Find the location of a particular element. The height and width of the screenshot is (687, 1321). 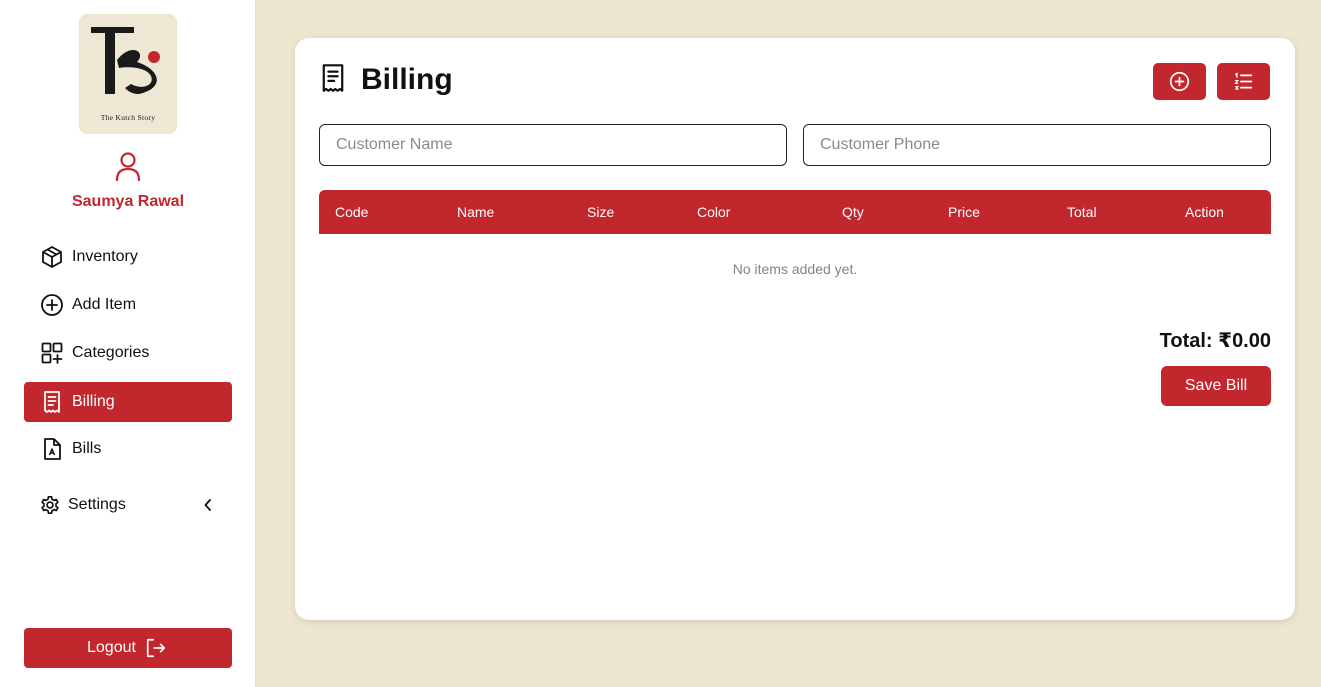

sidebar-item-label: Billing is located at coordinates (93, 401).